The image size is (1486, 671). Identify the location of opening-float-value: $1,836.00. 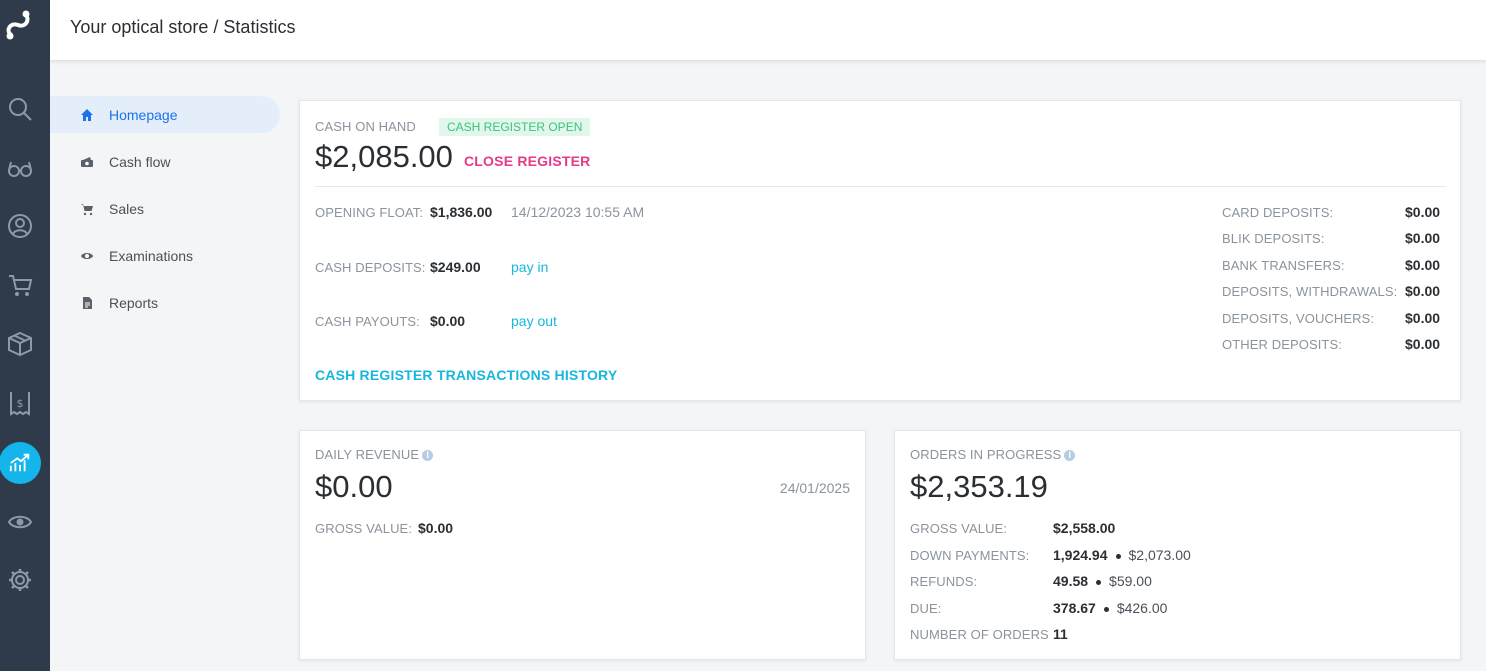
(461, 212).